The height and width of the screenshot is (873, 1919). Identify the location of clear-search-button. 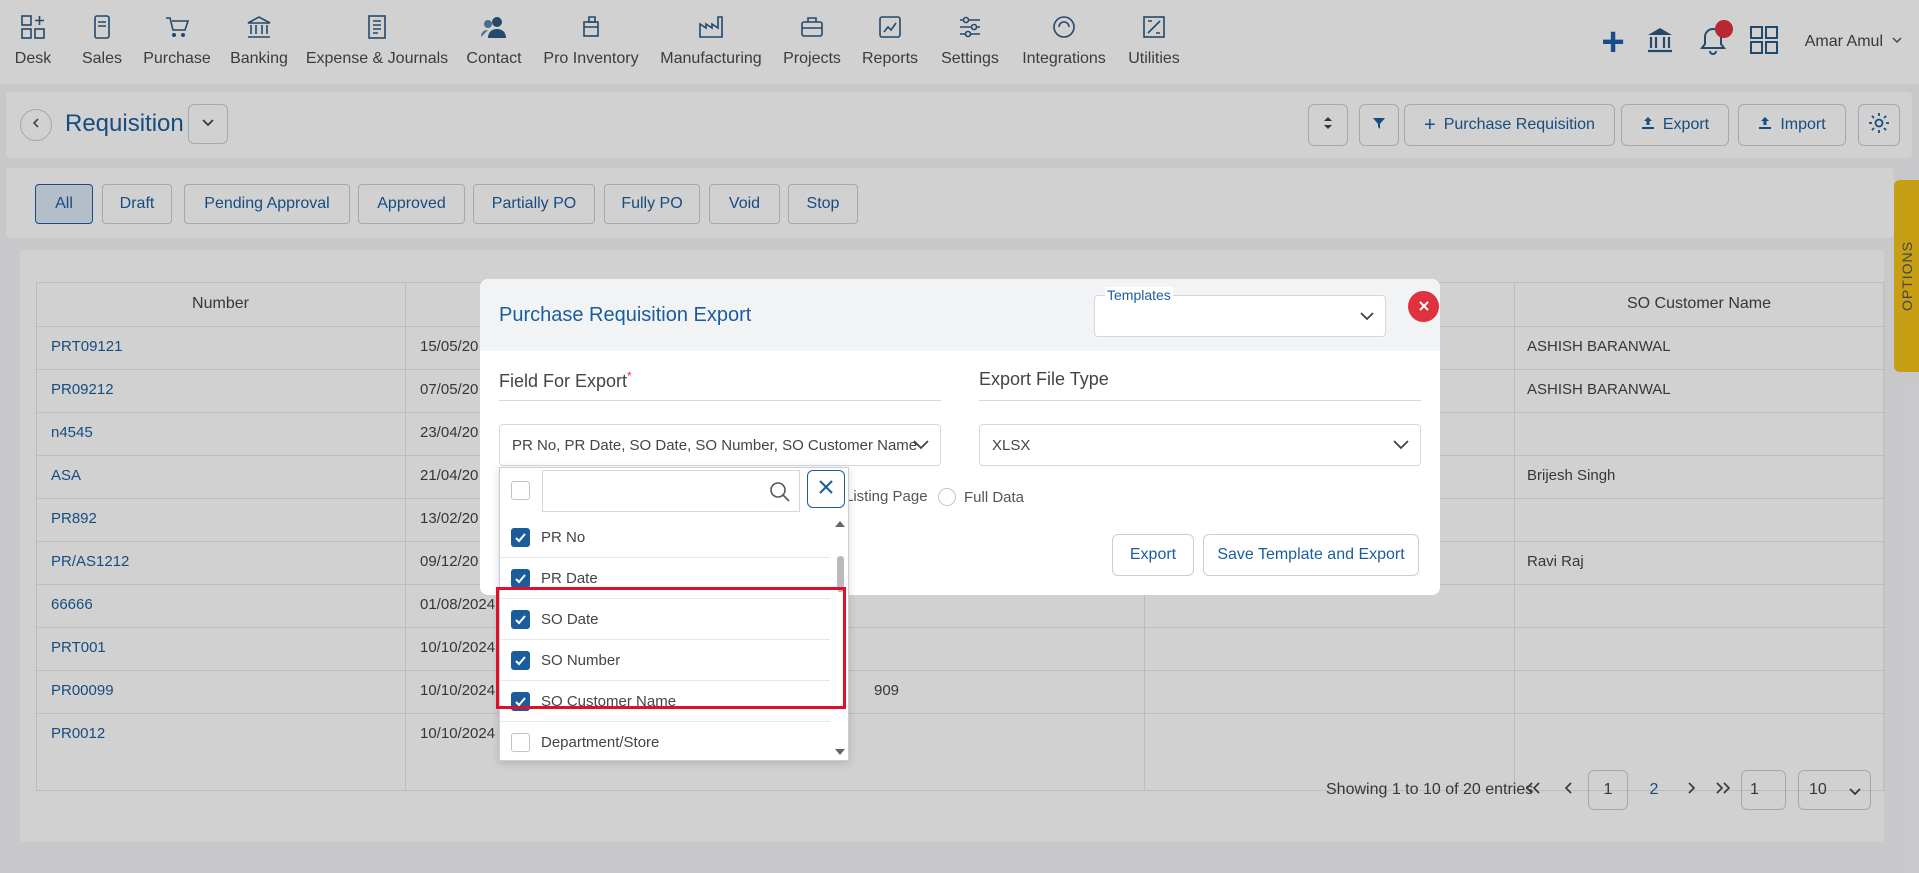
(826, 489).